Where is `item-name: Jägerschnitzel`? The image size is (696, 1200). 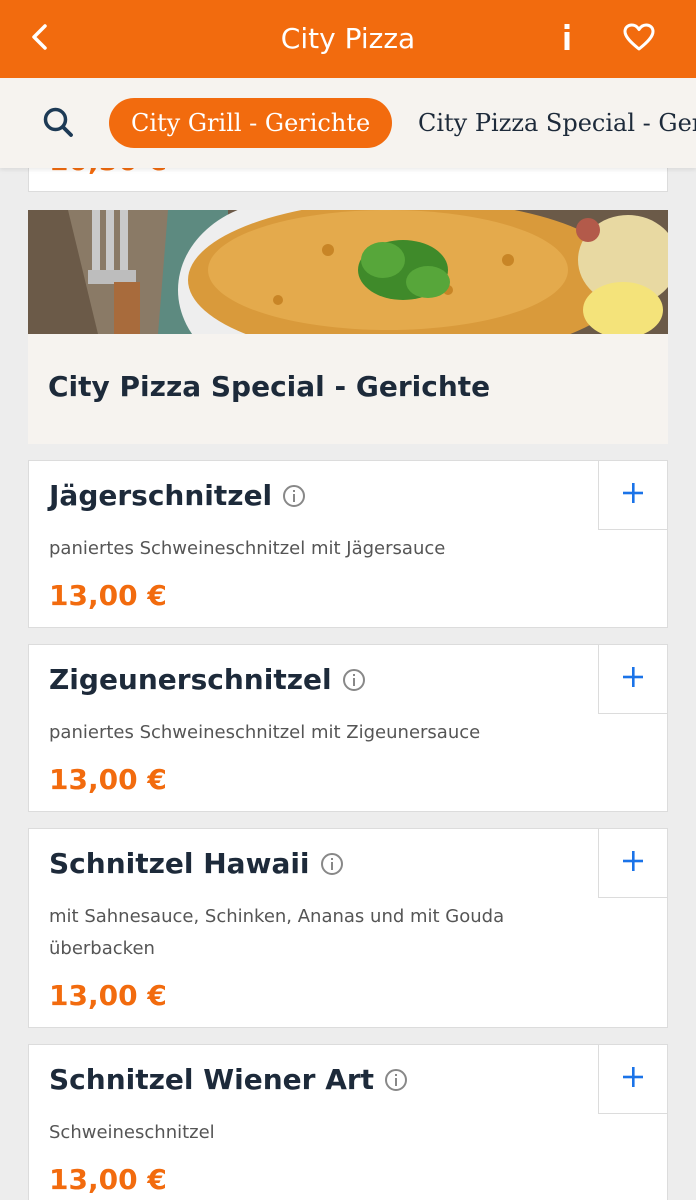 item-name: Jägerschnitzel is located at coordinates (161, 495).